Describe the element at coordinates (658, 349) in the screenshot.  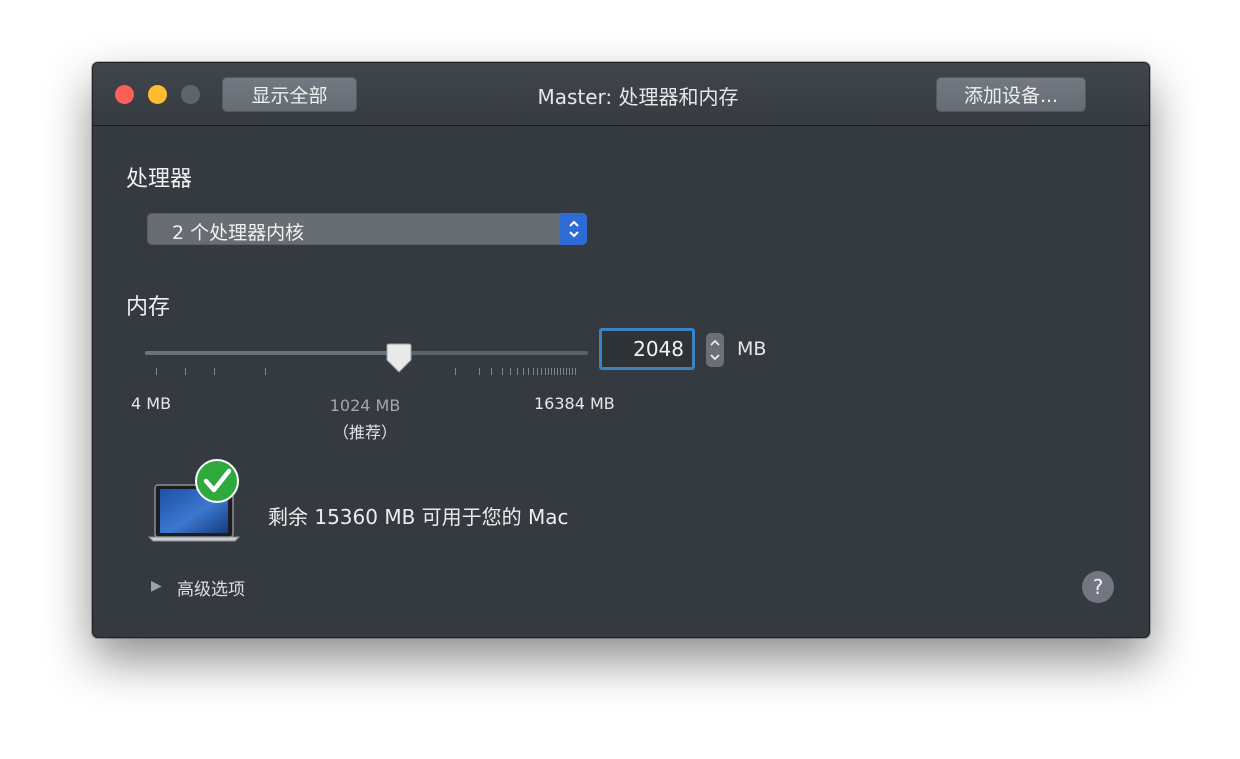
I see `memory-value: 2048` at that location.